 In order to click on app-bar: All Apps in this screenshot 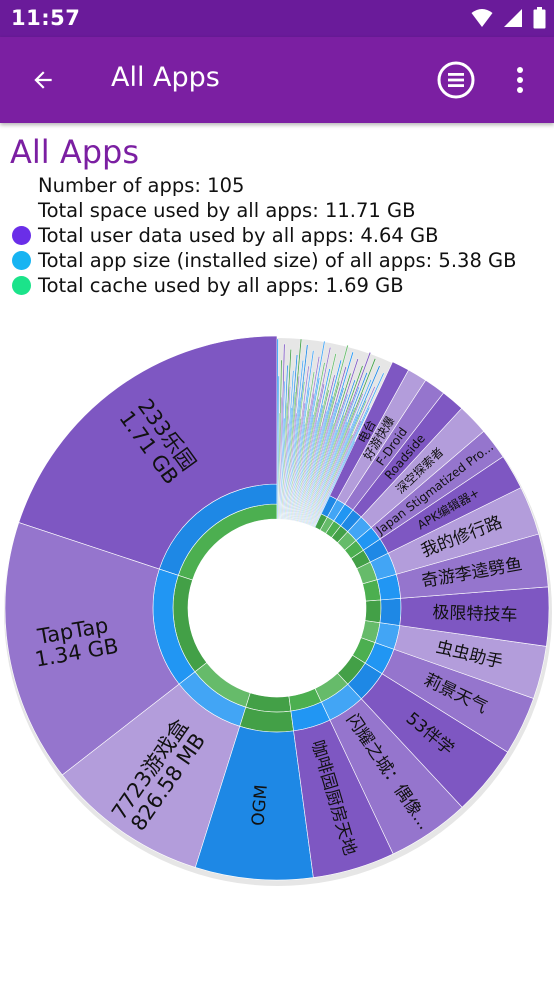, I will do `click(277, 80)`.